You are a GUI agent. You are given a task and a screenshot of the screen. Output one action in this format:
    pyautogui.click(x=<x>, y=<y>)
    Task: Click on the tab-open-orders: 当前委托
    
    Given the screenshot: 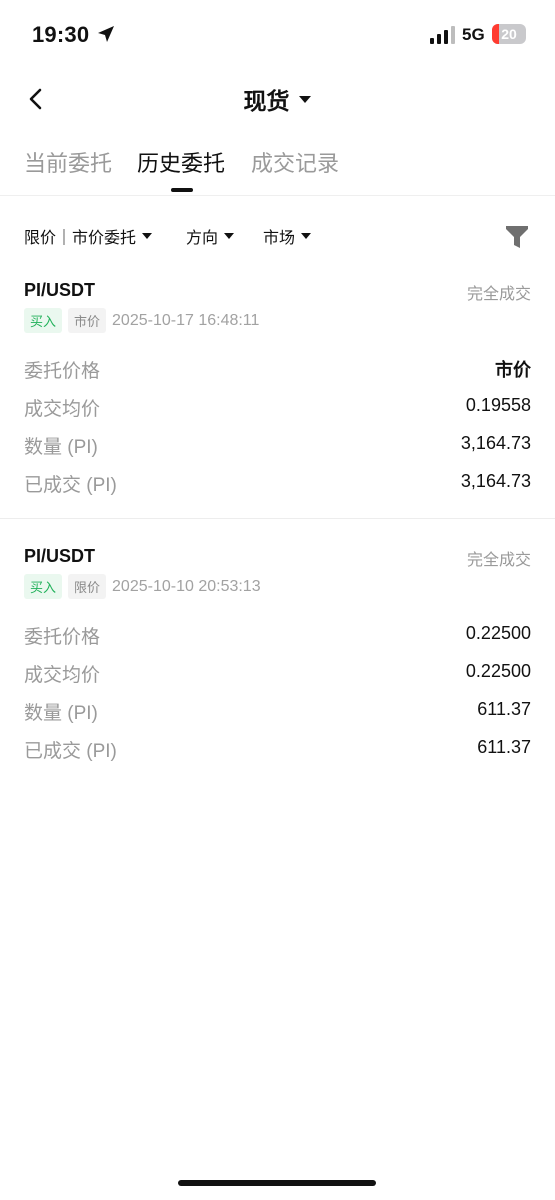 What is the action you would take?
    pyautogui.click(x=68, y=162)
    